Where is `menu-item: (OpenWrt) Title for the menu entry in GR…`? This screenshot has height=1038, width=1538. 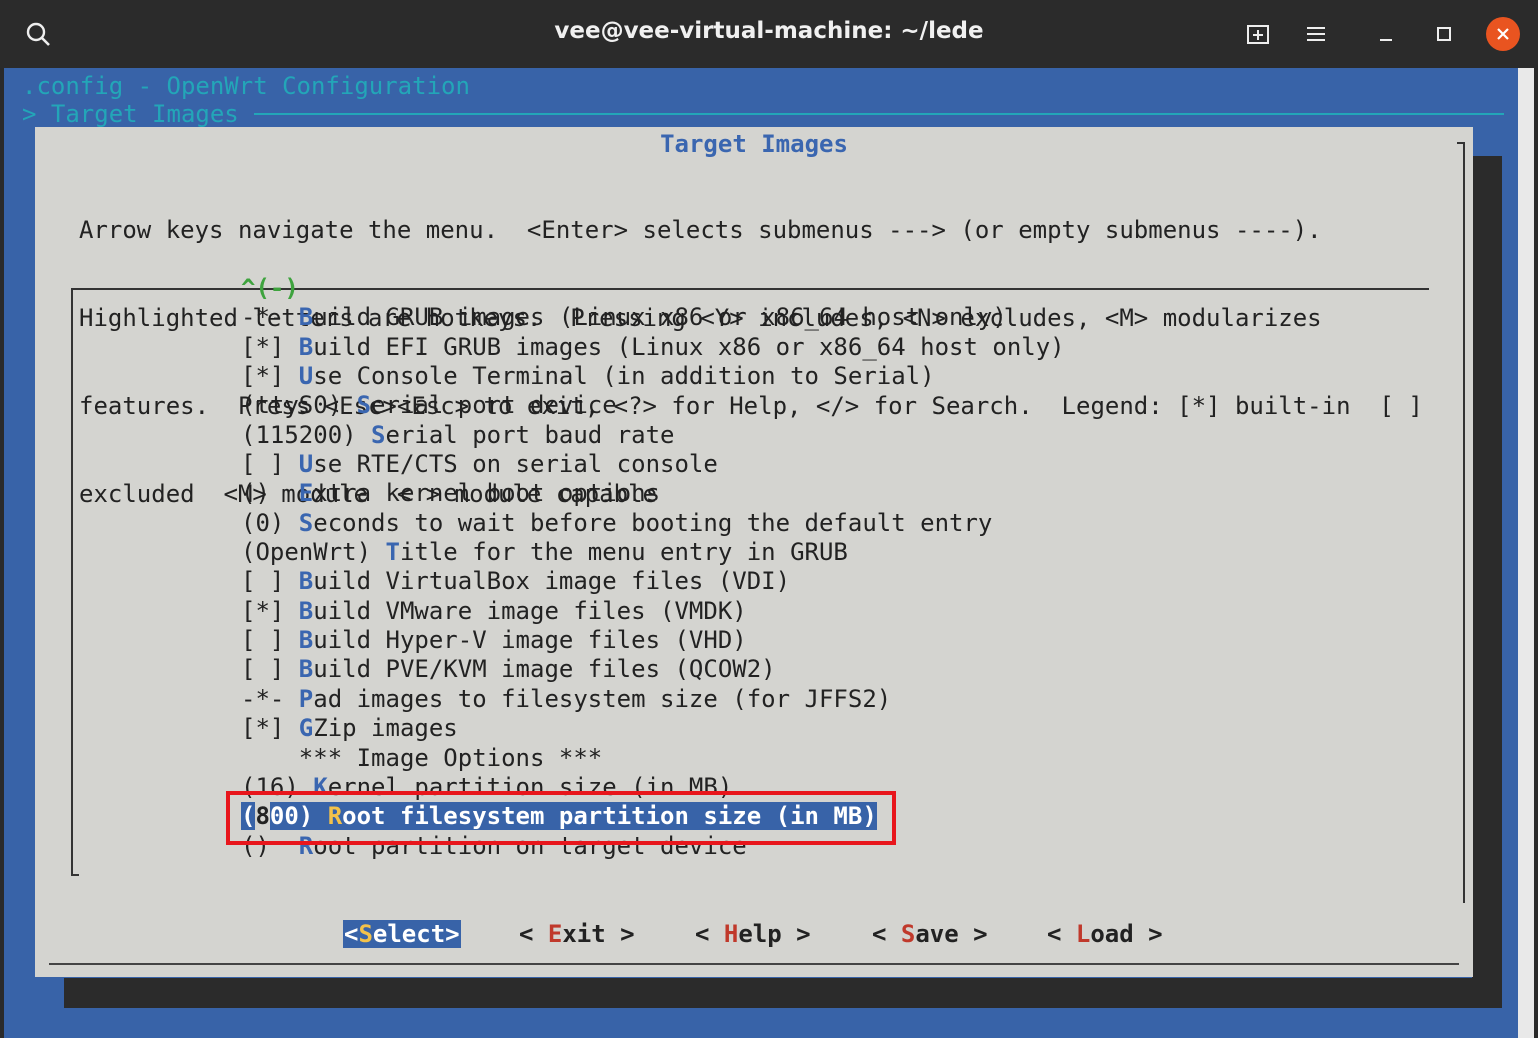 menu-item: (OpenWrt) Title for the menu entry in GR… is located at coordinates (653, 552).